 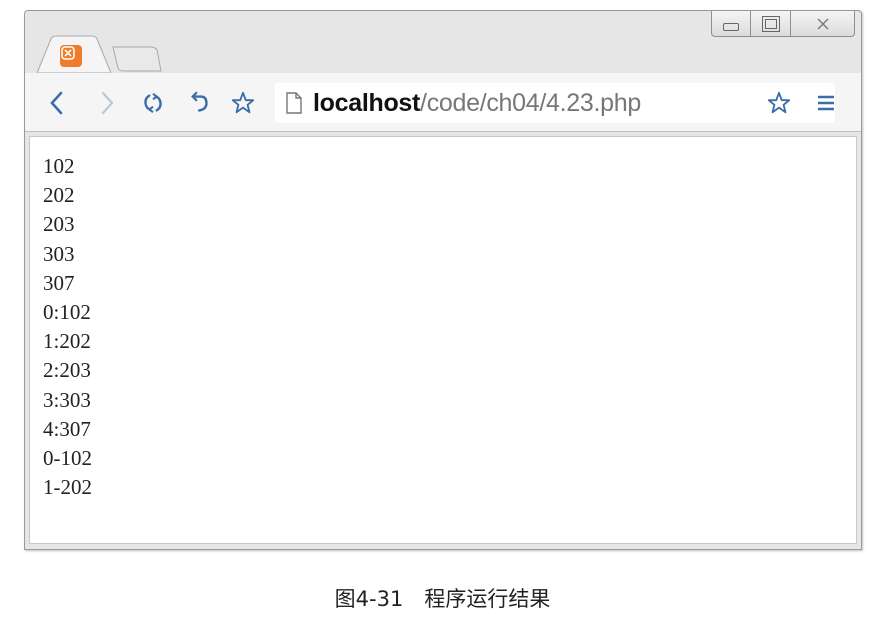 What do you see at coordinates (367, 102) in the screenshot?
I see `address-host: localhost` at bounding box center [367, 102].